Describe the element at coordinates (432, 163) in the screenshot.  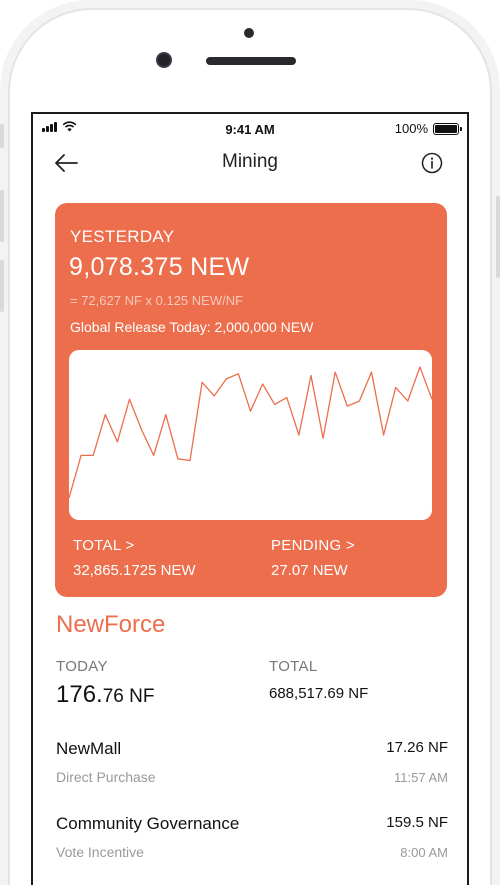
I see `info-icon` at that location.